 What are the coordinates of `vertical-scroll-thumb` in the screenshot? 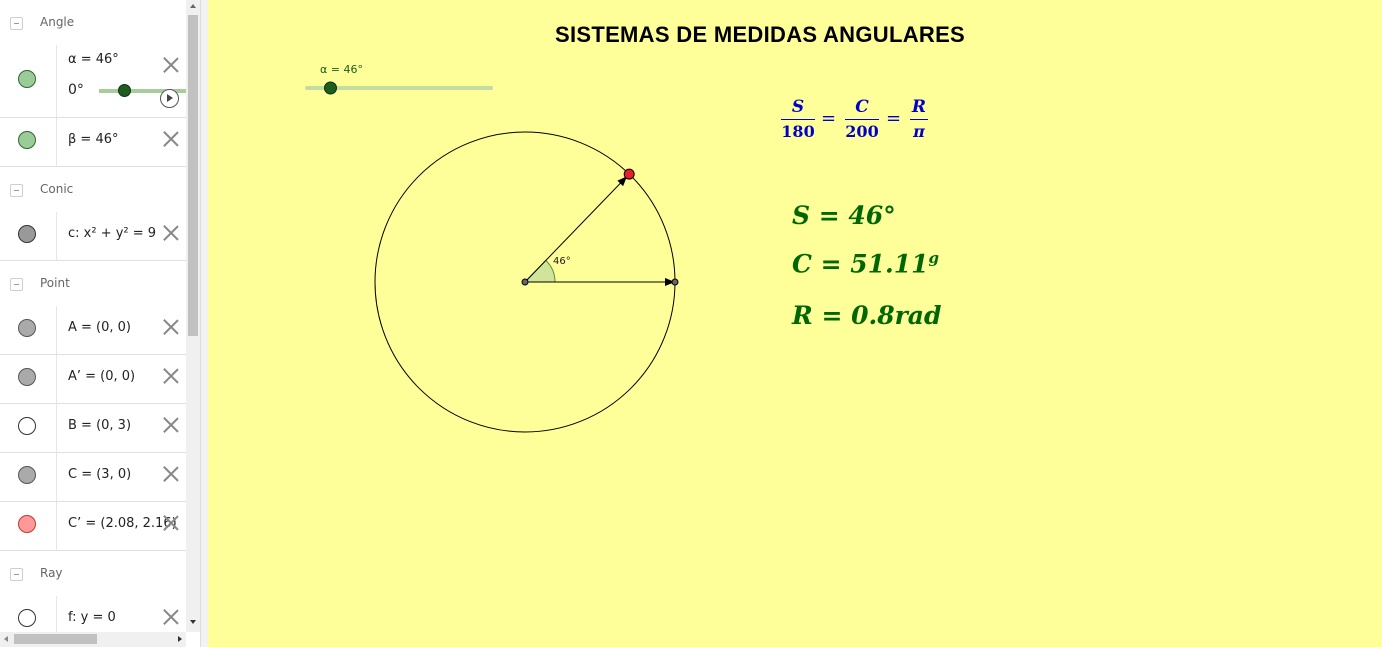 It's located at (193, 175).